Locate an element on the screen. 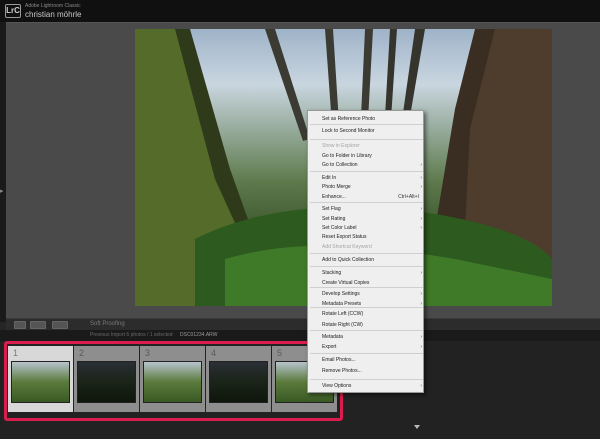  menu-item: Add to Quick Collection is located at coordinates (366, 260).